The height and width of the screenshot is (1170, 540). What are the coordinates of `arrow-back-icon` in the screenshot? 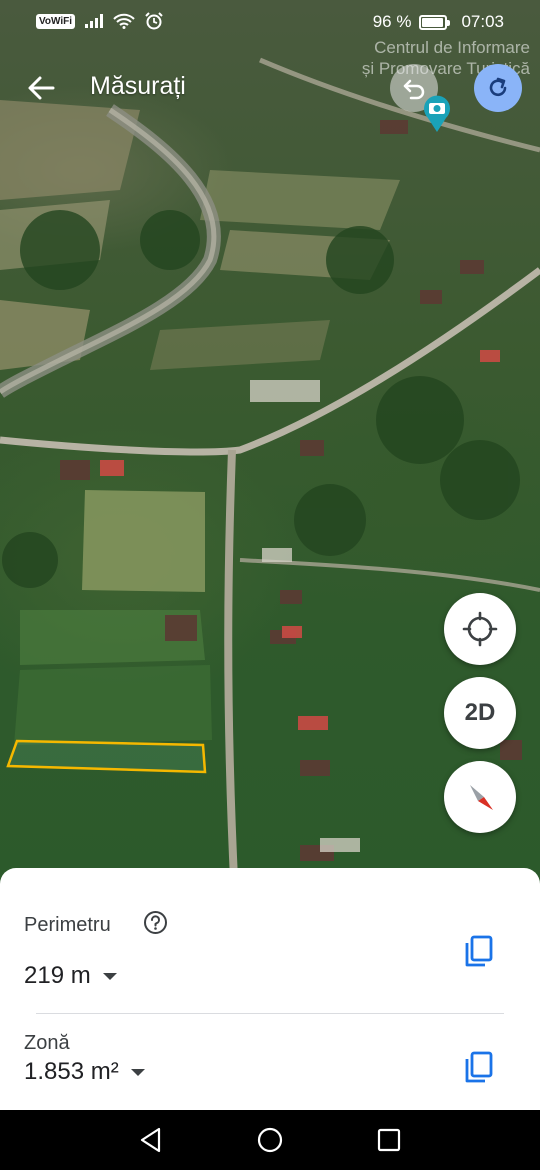 It's located at (41, 88).